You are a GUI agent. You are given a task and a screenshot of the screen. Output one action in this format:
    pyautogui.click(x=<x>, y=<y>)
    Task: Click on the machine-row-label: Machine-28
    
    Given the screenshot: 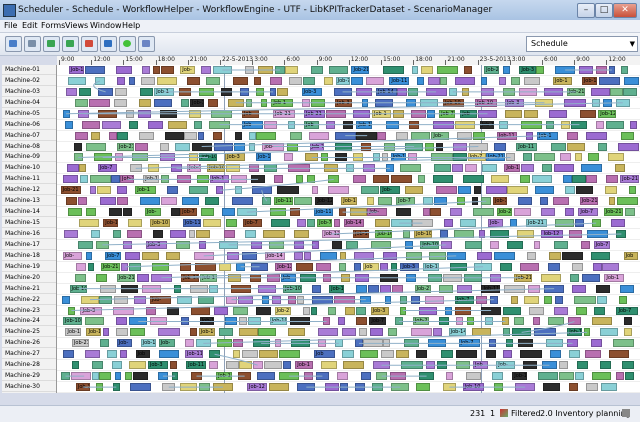 What is the action you would take?
    pyautogui.click(x=29, y=365)
    